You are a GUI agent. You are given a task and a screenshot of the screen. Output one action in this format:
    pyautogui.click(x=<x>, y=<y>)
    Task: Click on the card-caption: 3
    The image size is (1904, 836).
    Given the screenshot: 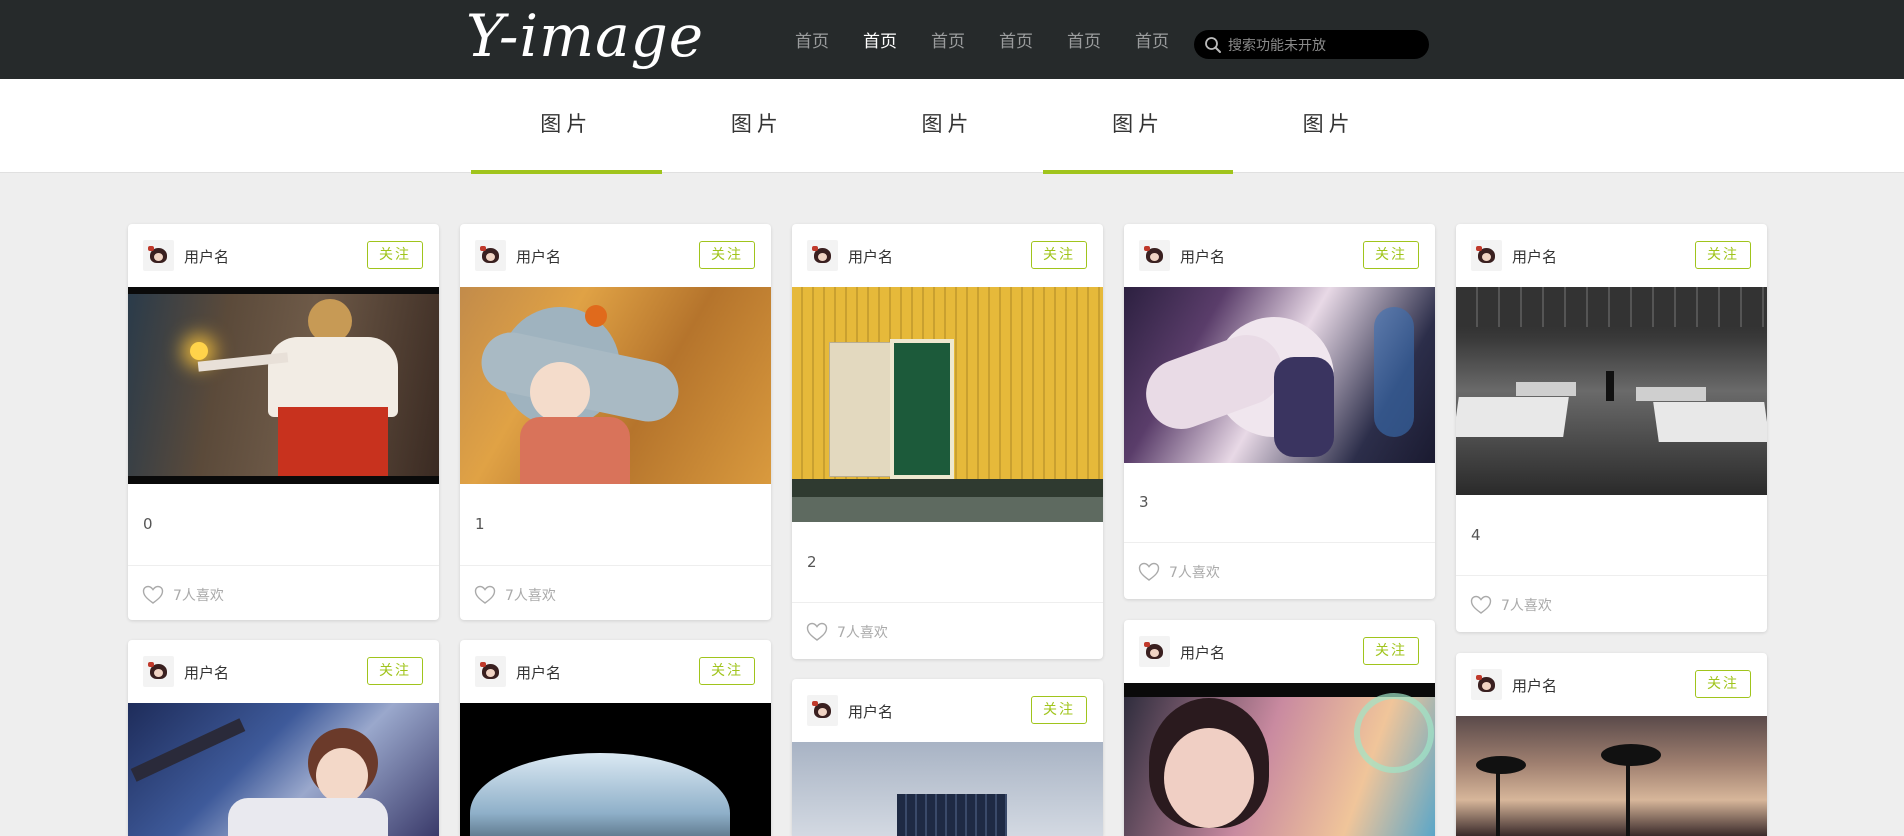 What is the action you would take?
    pyautogui.click(x=1144, y=502)
    